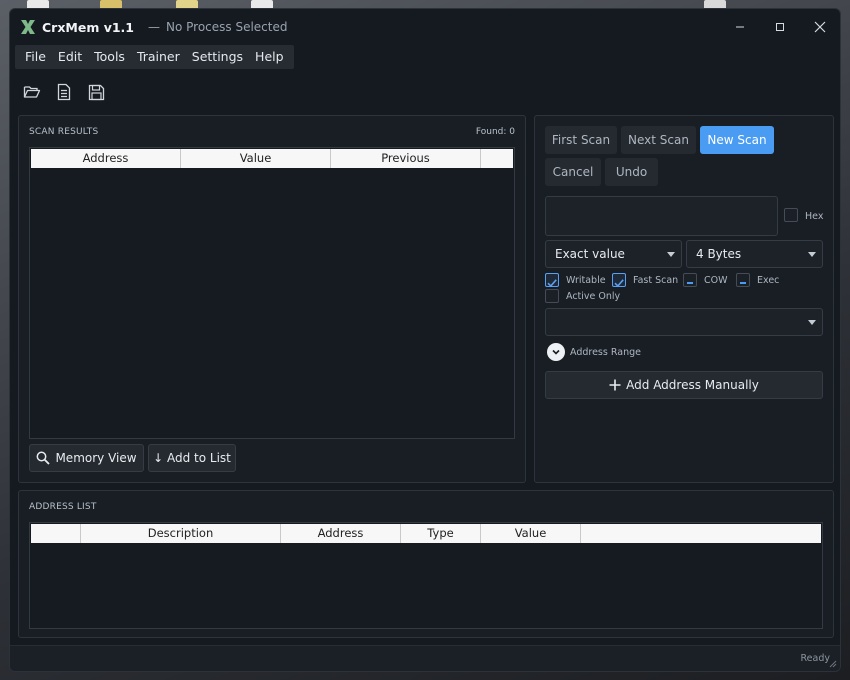 Image resolution: width=850 pixels, height=680 pixels. I want to click on save-icon, so click(96, 92).